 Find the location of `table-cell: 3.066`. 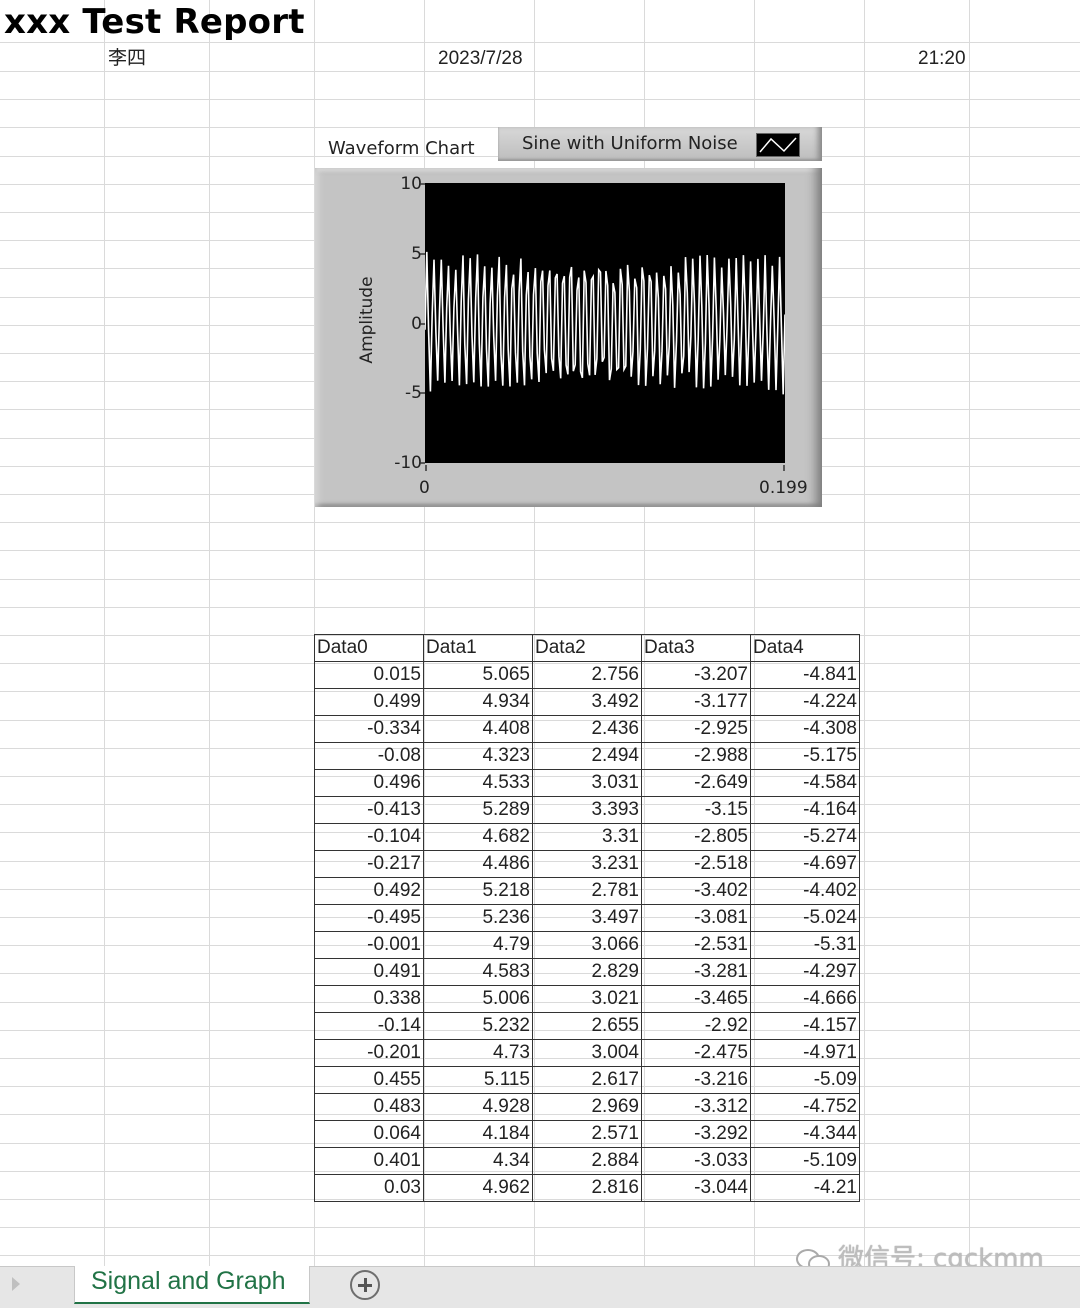

table-cell: 3.066 is located at coordinates (587, 945).